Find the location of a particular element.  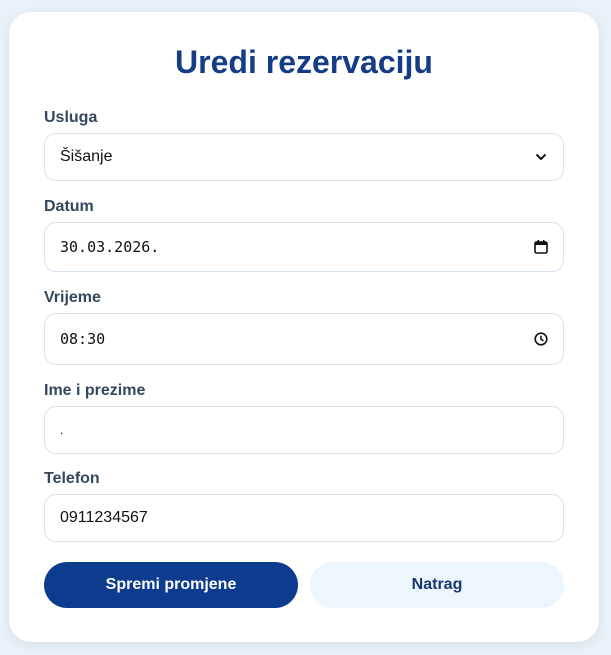

chevron-down-icon is located at coordinates (541, 157).